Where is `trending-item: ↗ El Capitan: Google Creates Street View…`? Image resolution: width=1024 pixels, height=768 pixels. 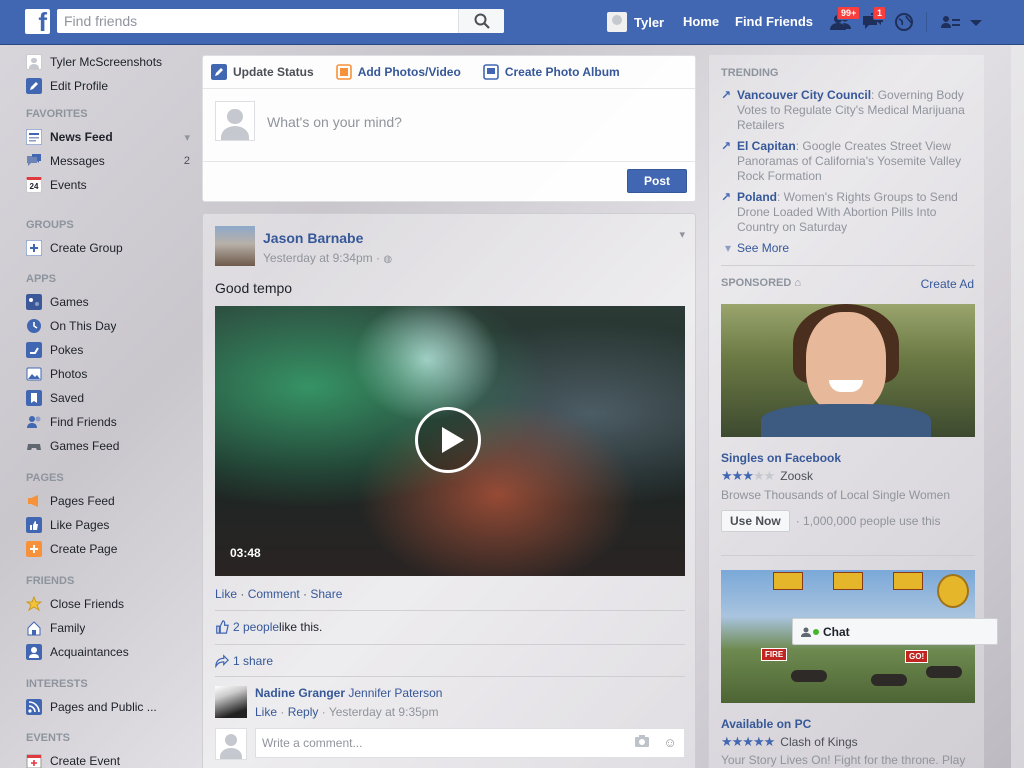
trending-item: ↗ El Capitan: Google Creates Street View… is located at coordinates (846, 161).